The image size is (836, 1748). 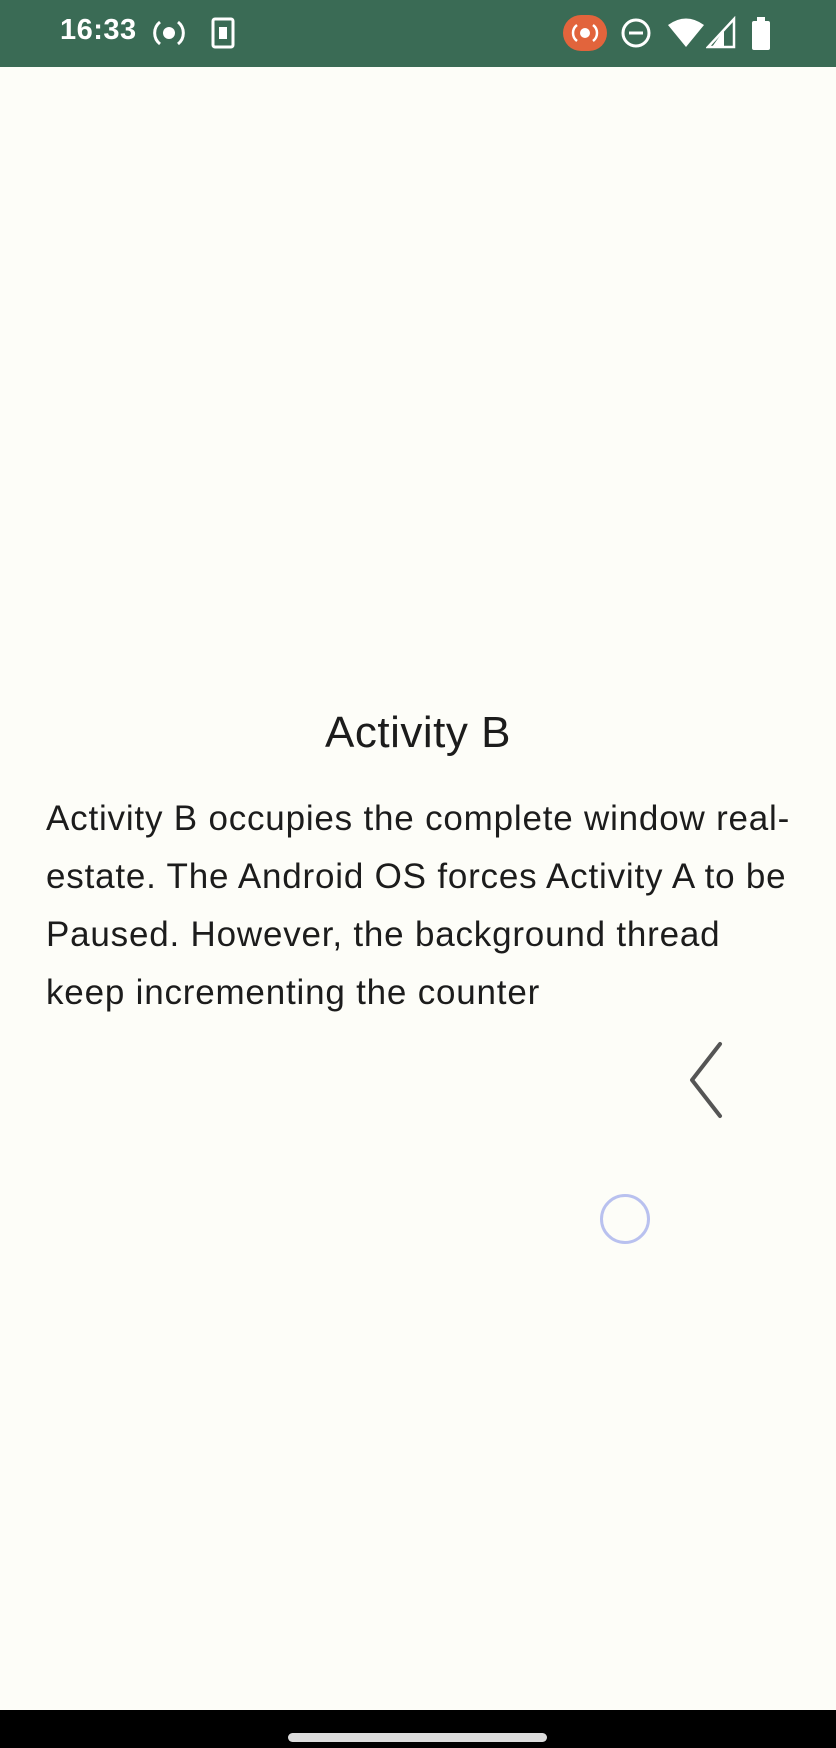 What do you see at coordinates (720, 35) in the screenshot?
I see `cellular-signal-icon` at bounding box center [720, 35].